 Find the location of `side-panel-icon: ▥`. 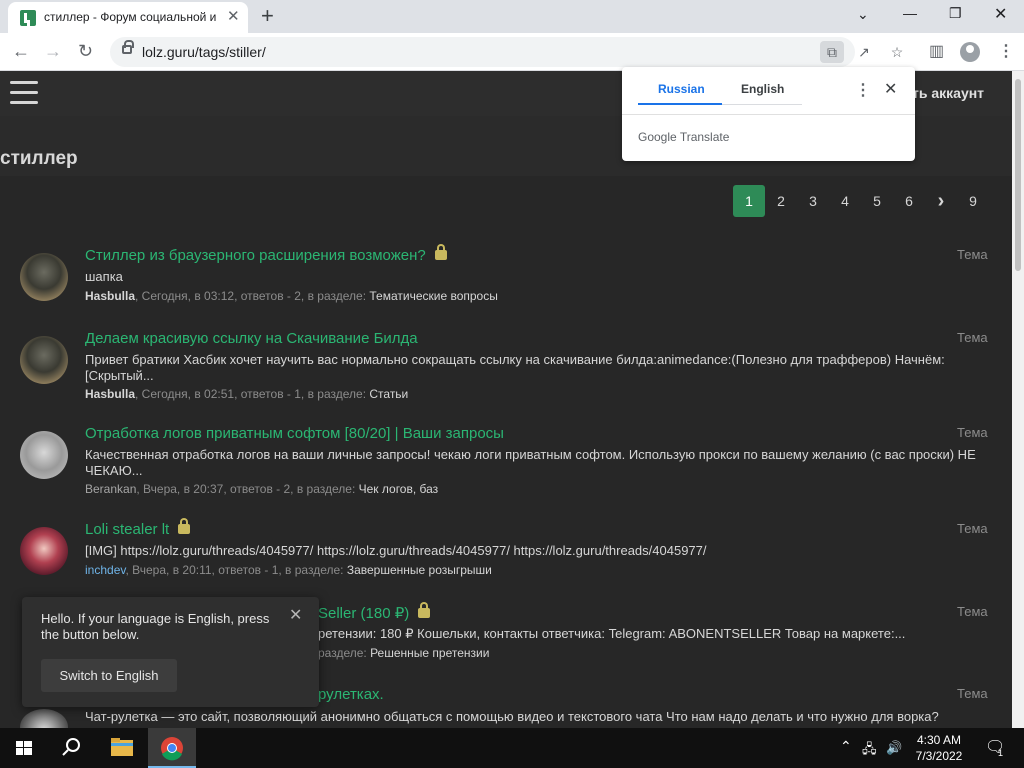

side-panel-icon: ▥ is located at coordinates (936, 52).